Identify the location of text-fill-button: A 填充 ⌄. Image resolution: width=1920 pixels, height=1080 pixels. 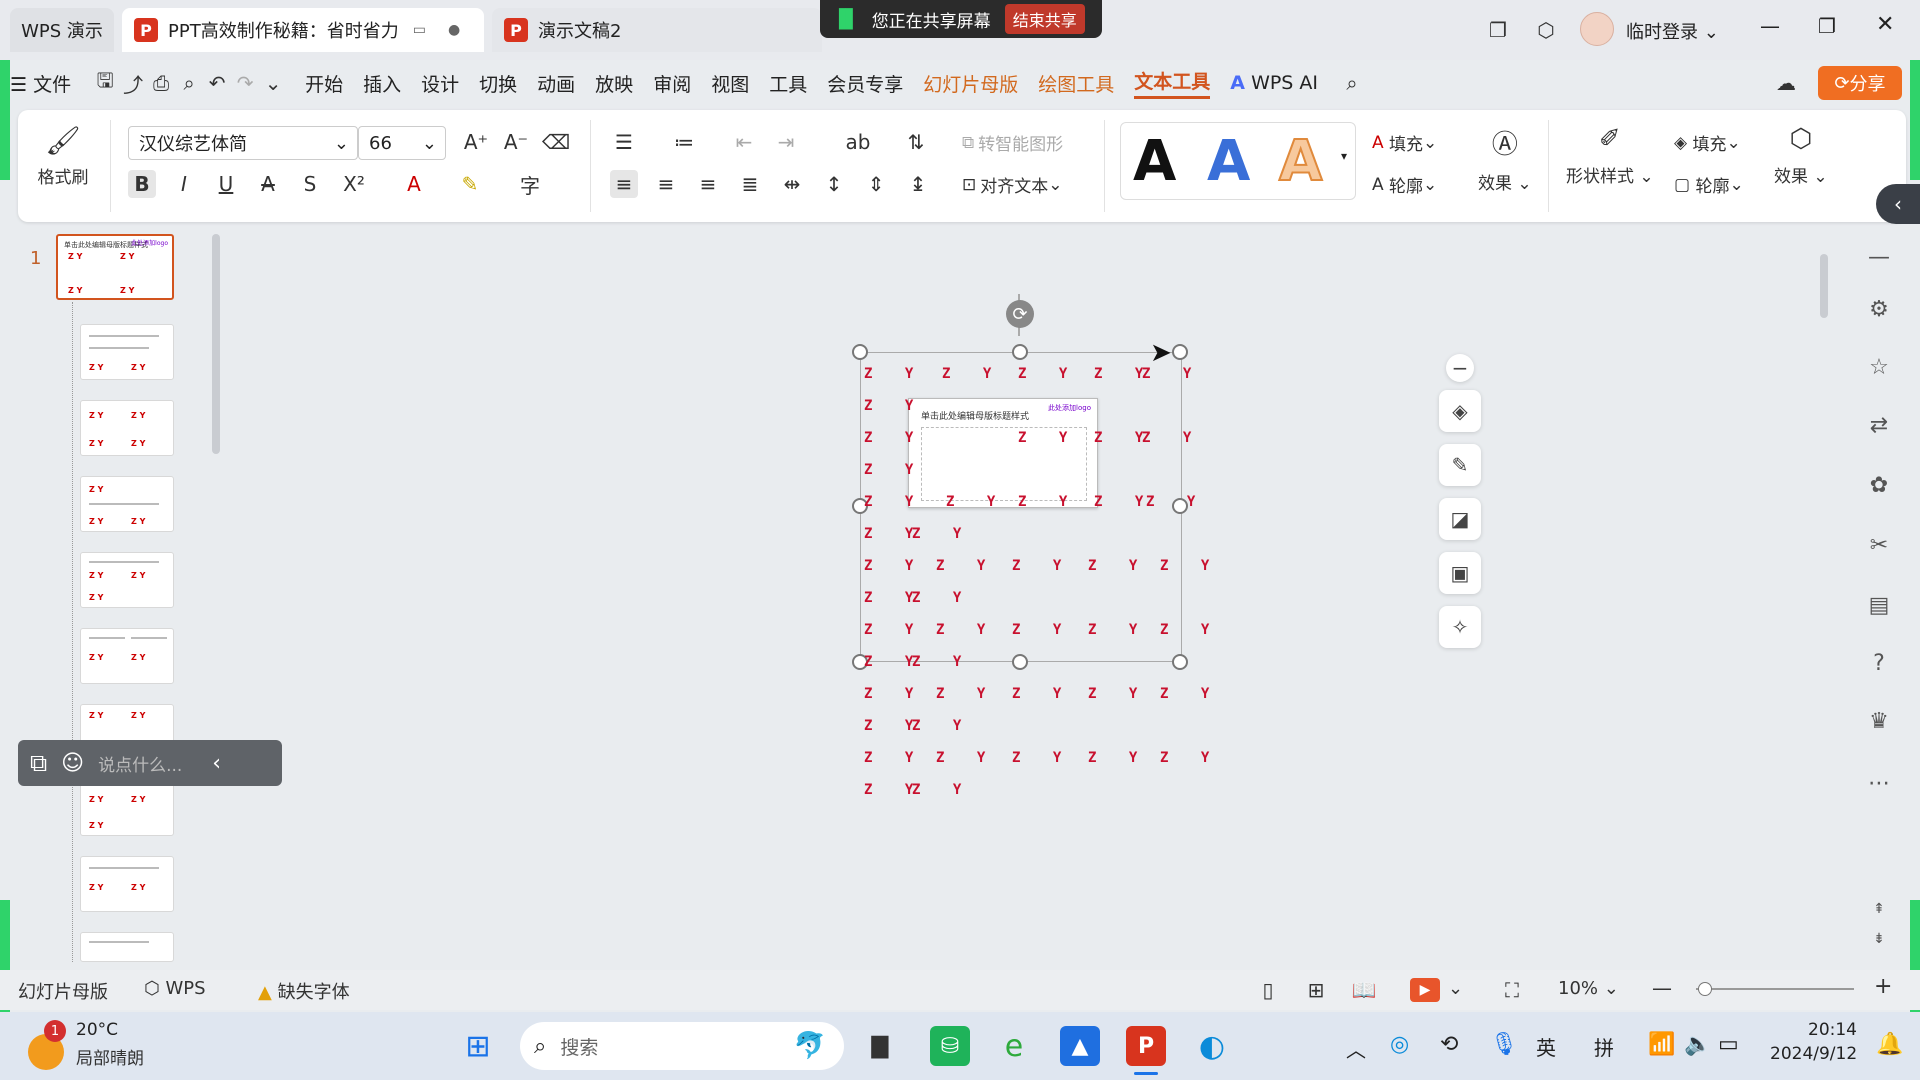
(1404, 143).